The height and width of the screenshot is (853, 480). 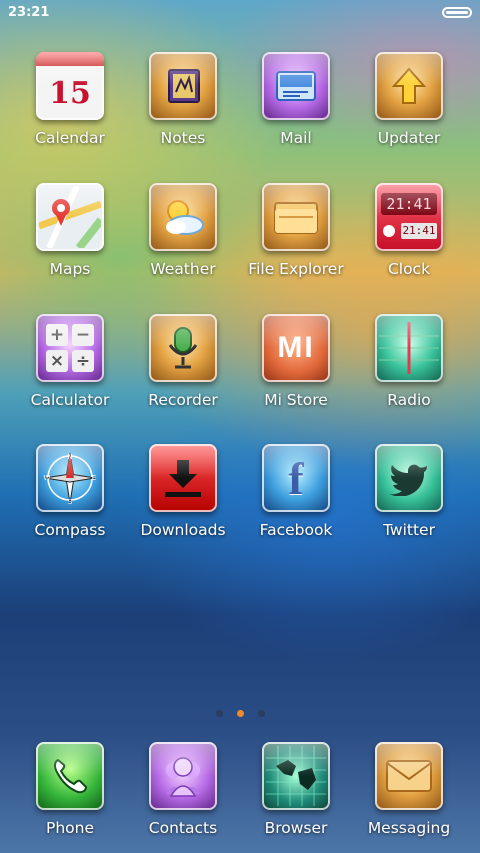 I want to click on app-file-explorer: File Explorer, so click(x=296, y=227).